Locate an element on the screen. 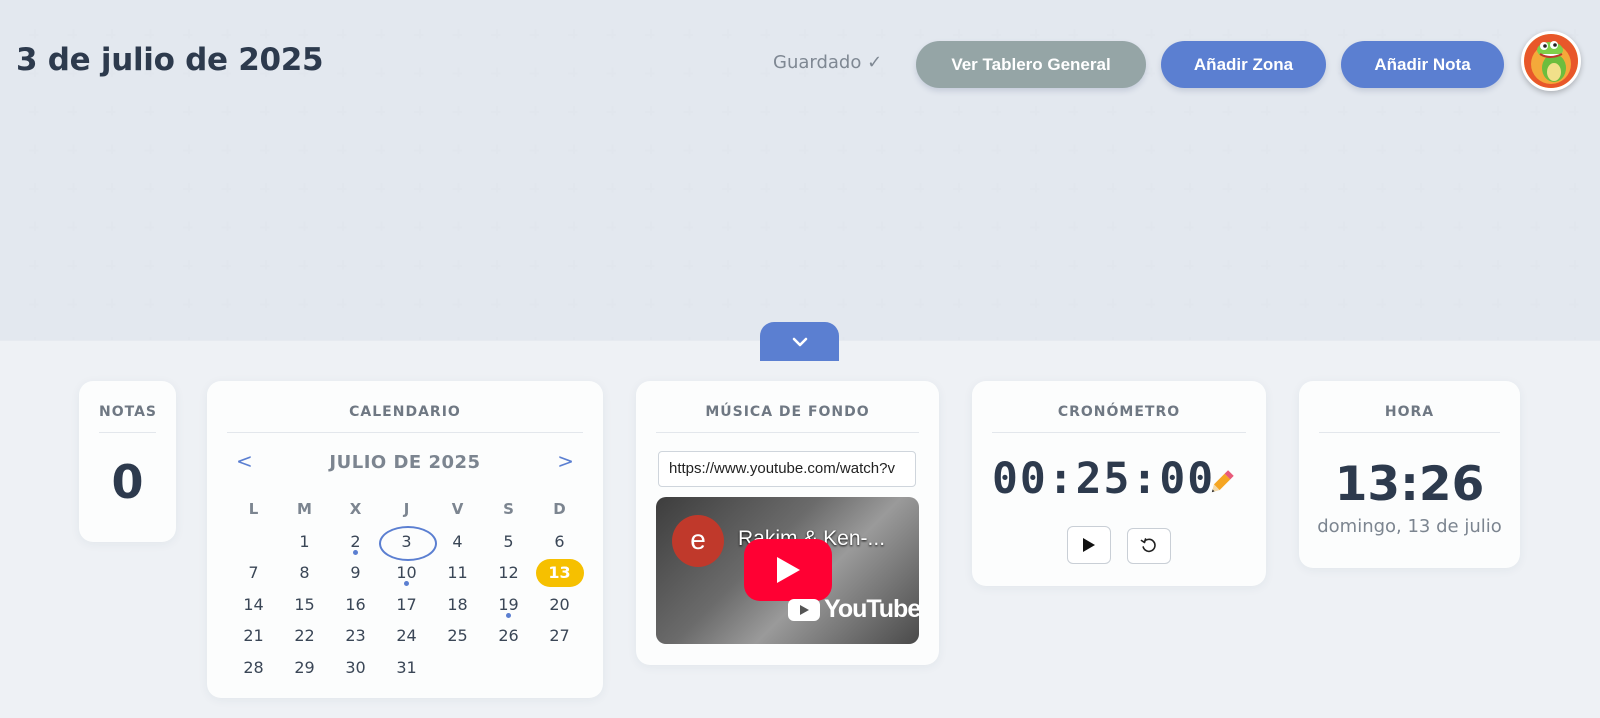 This screenshot has height=718, width=1600. calendar-day-number: 4 is located at coordinates (457, 541).